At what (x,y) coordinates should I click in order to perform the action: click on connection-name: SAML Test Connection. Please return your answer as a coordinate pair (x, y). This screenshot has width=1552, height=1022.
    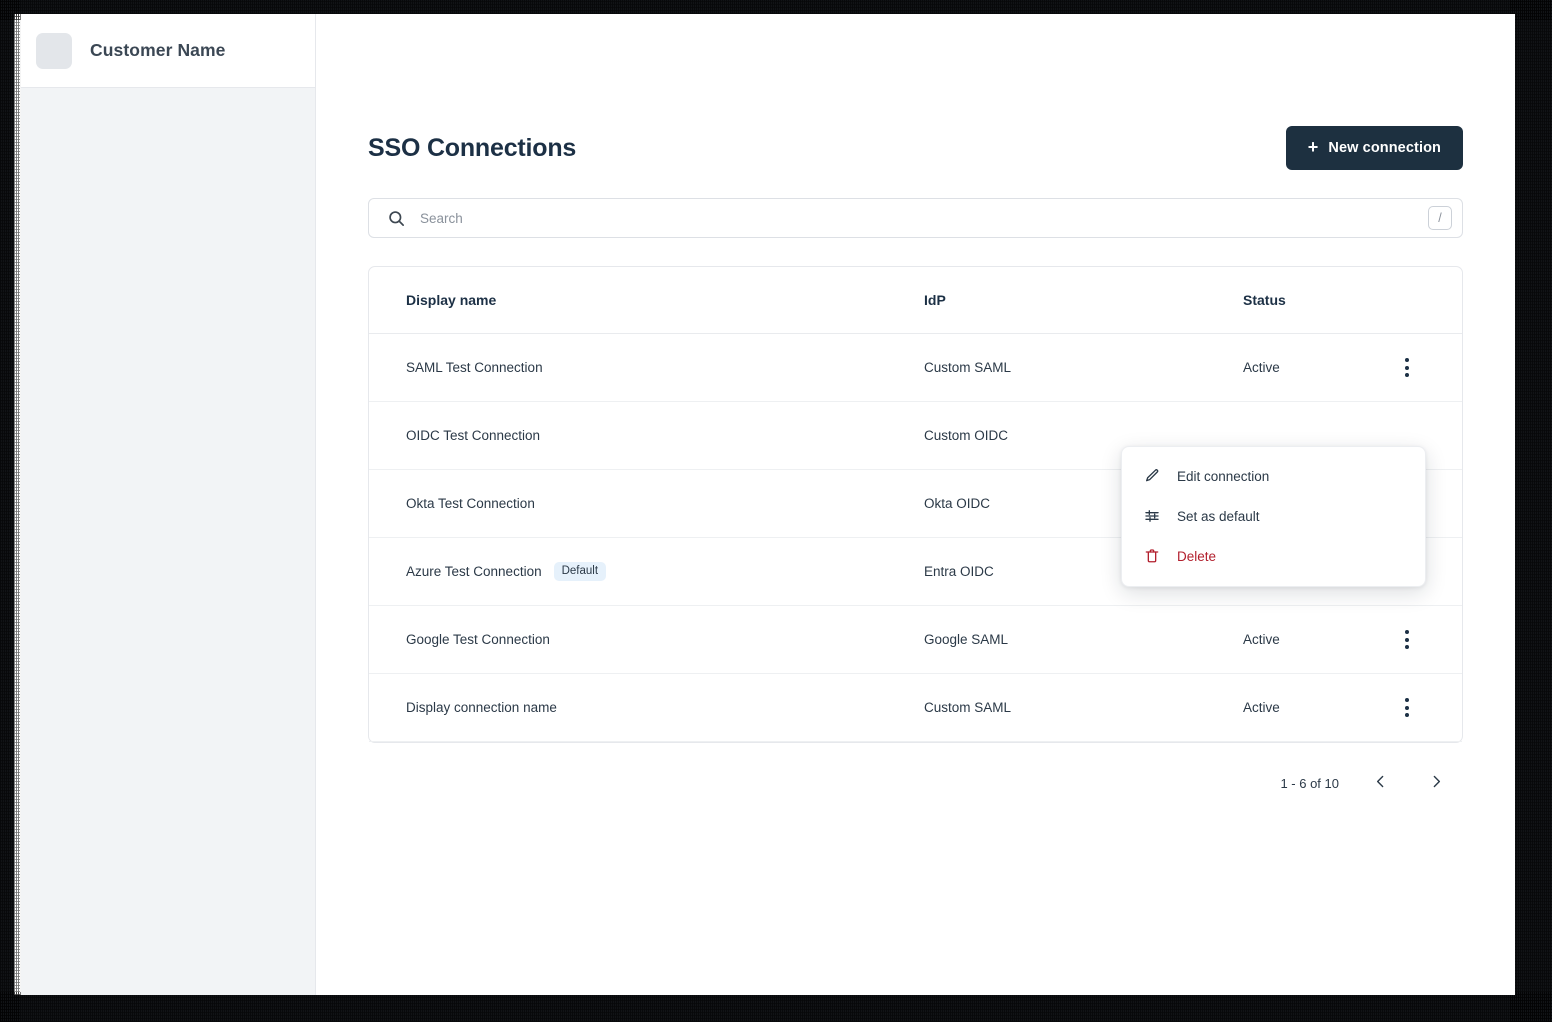
    Looking at the image, I should click on (474, 367).